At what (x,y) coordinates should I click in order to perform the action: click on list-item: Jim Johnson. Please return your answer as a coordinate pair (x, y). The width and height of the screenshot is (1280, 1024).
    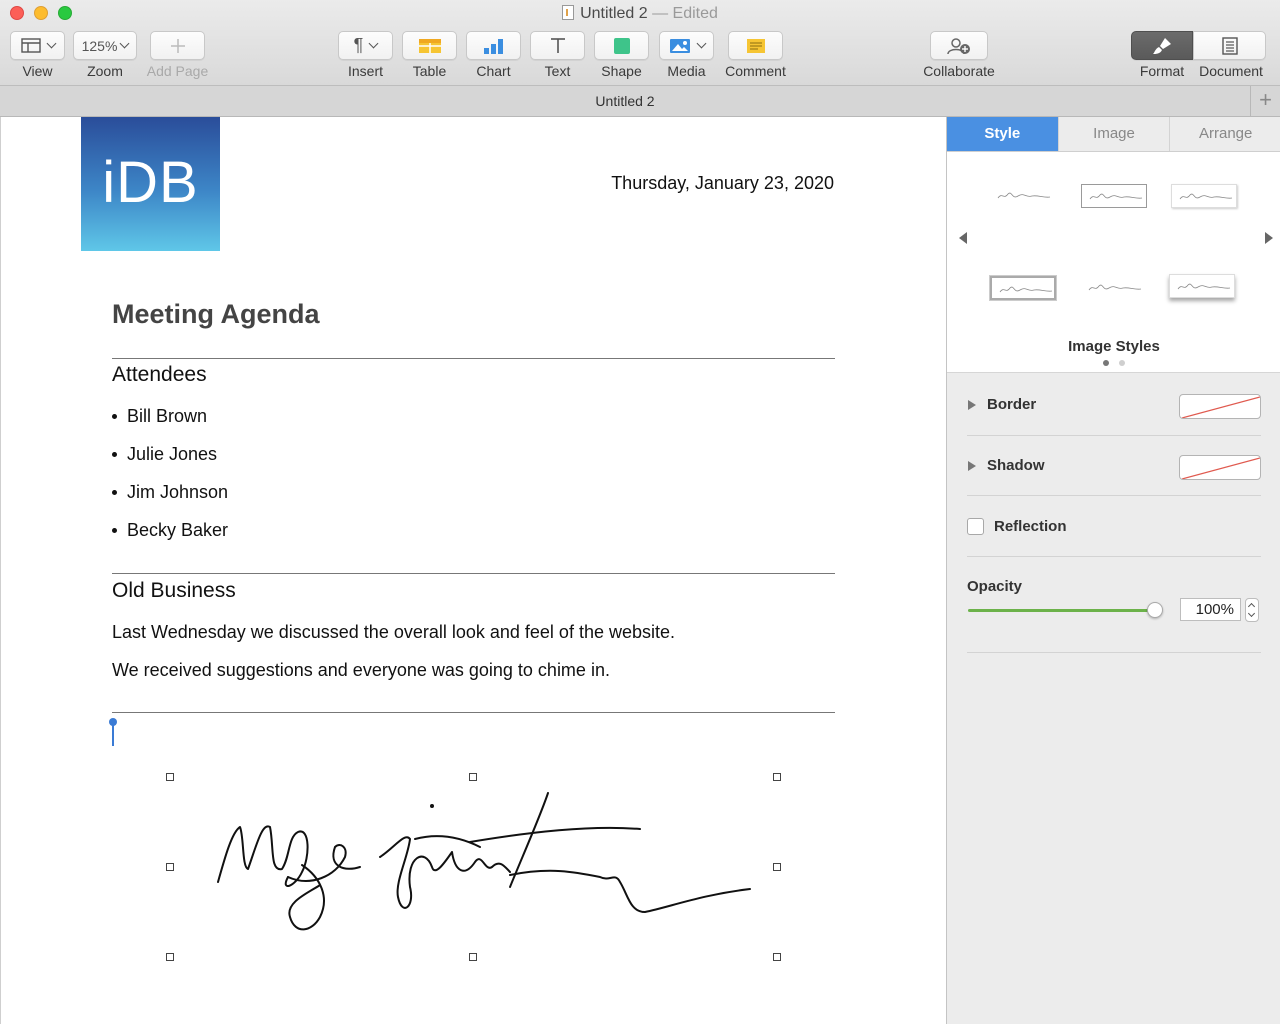
    Looking at the image, I should click on (170, 492).